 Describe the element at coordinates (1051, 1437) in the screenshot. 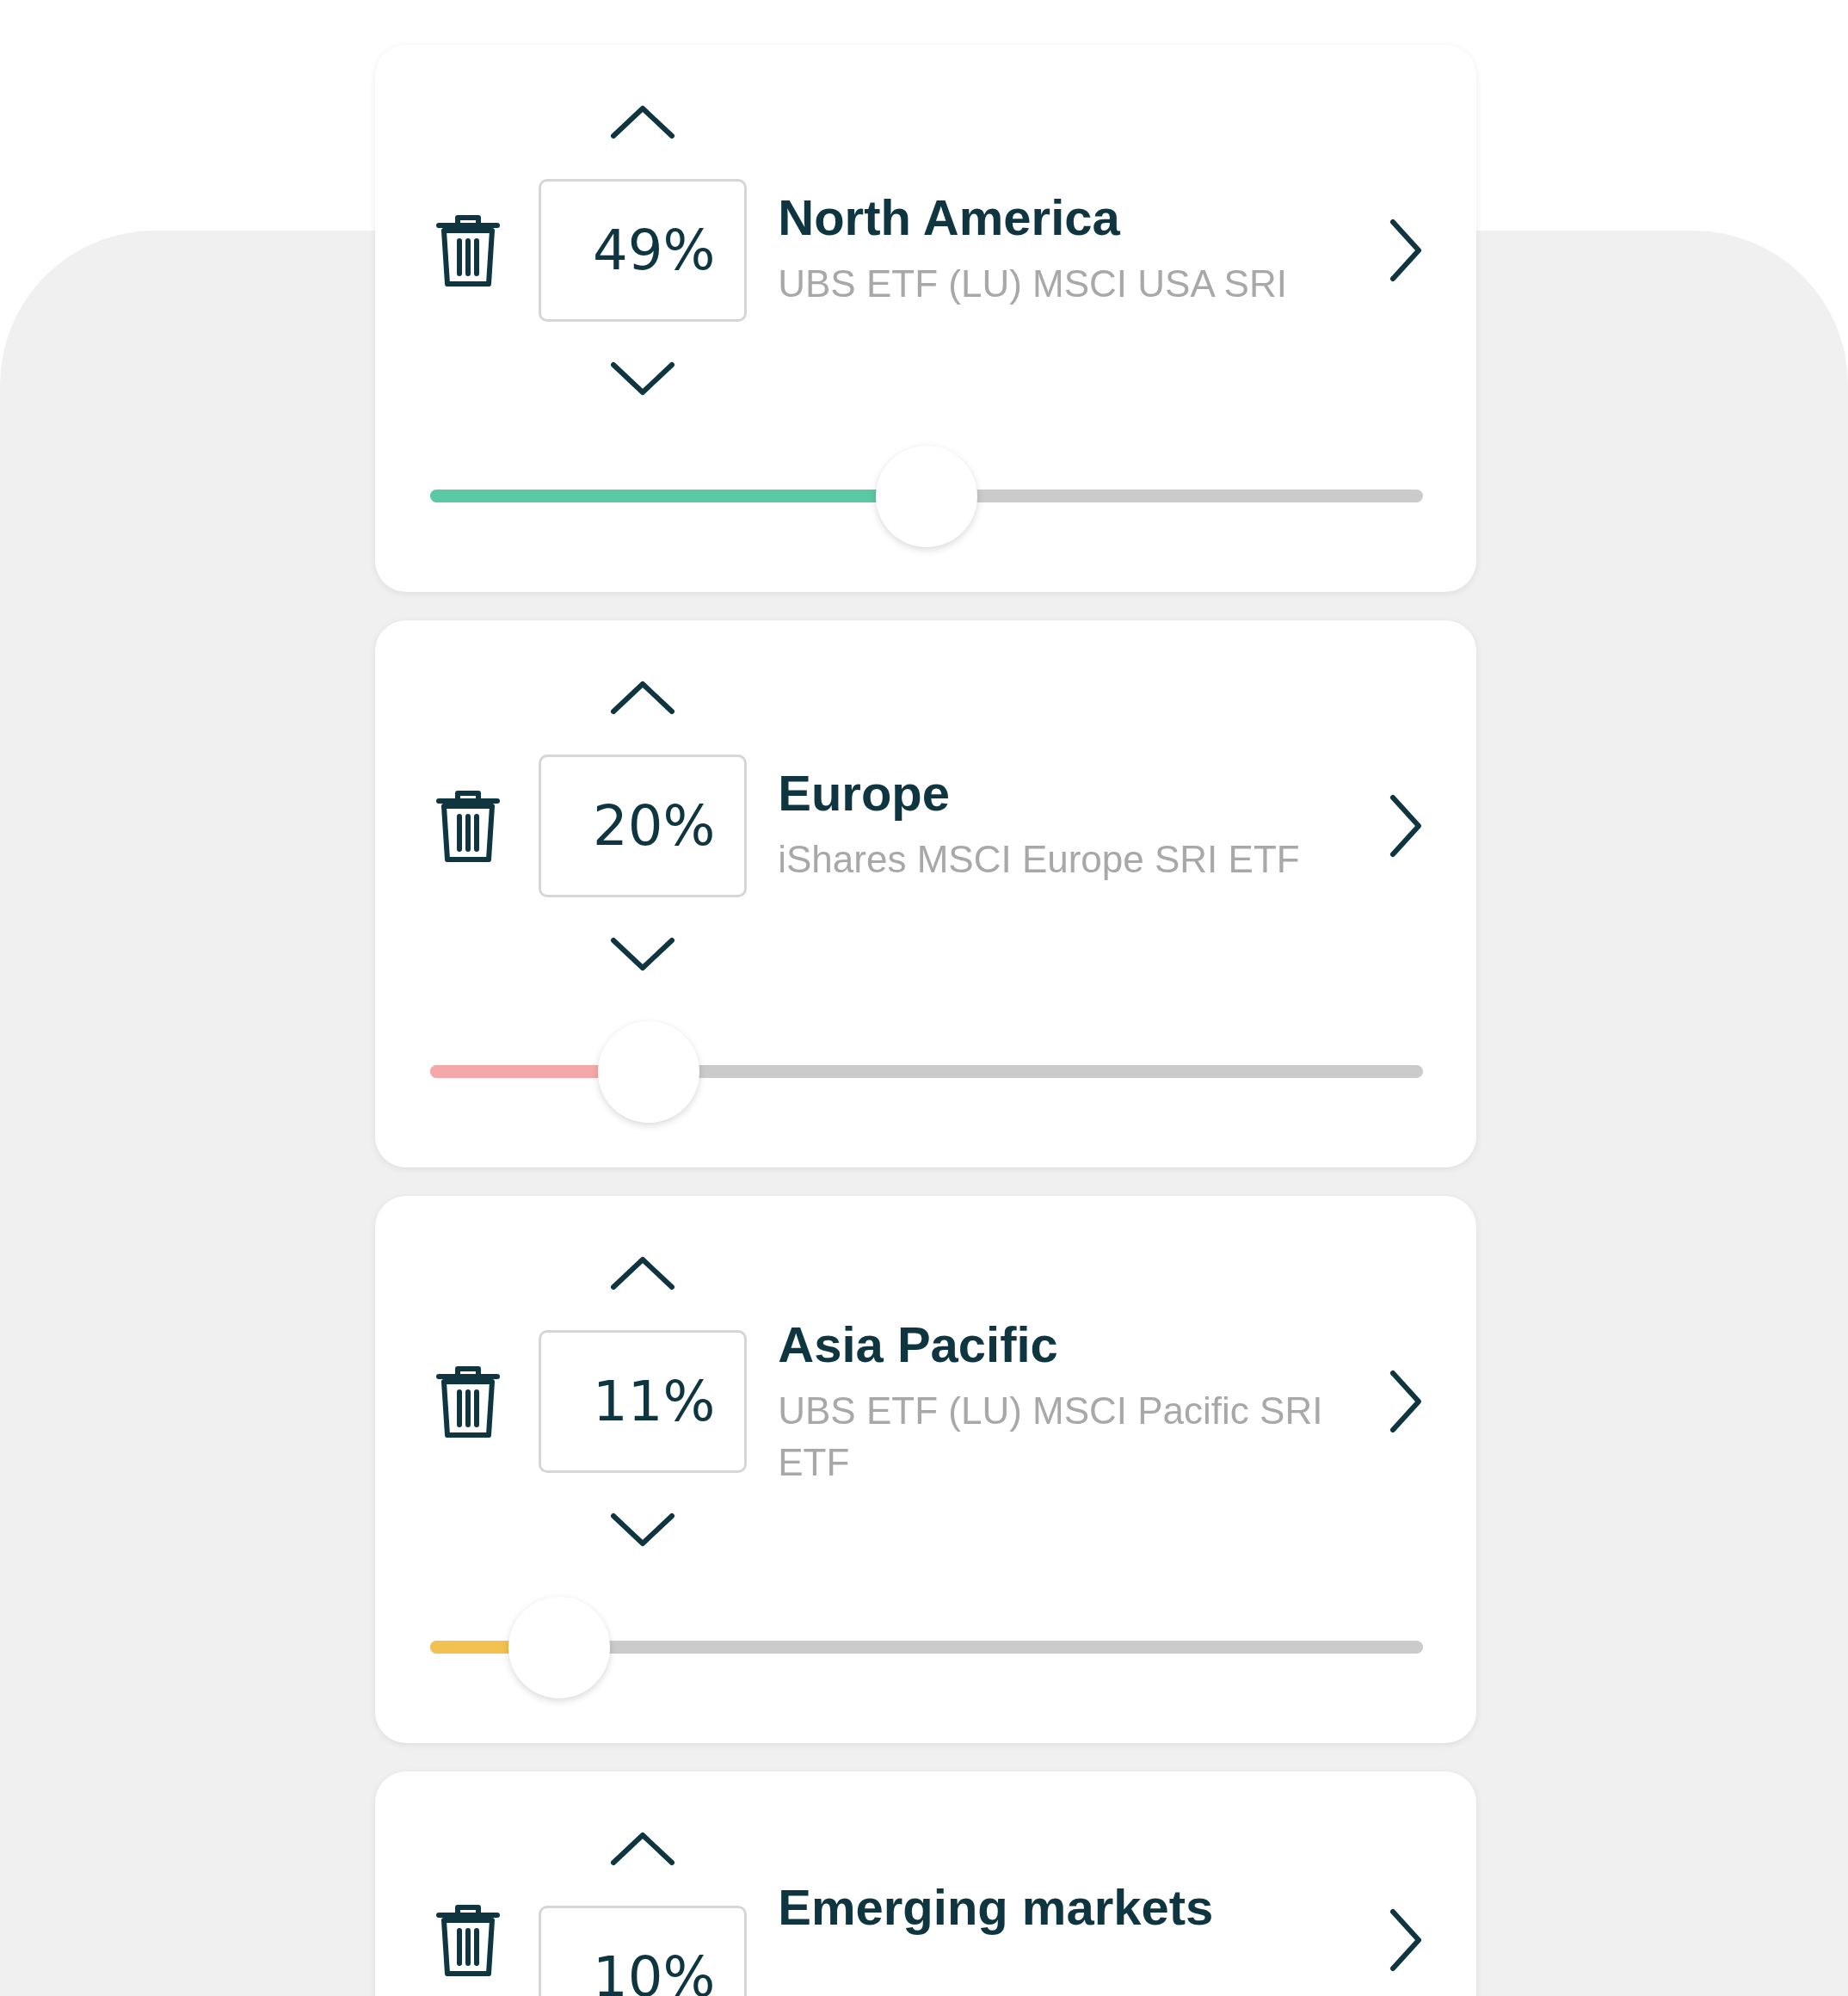

I see `fund-name: UBS ETF (LU) MSCI Pacific SRI ETF` at that location.